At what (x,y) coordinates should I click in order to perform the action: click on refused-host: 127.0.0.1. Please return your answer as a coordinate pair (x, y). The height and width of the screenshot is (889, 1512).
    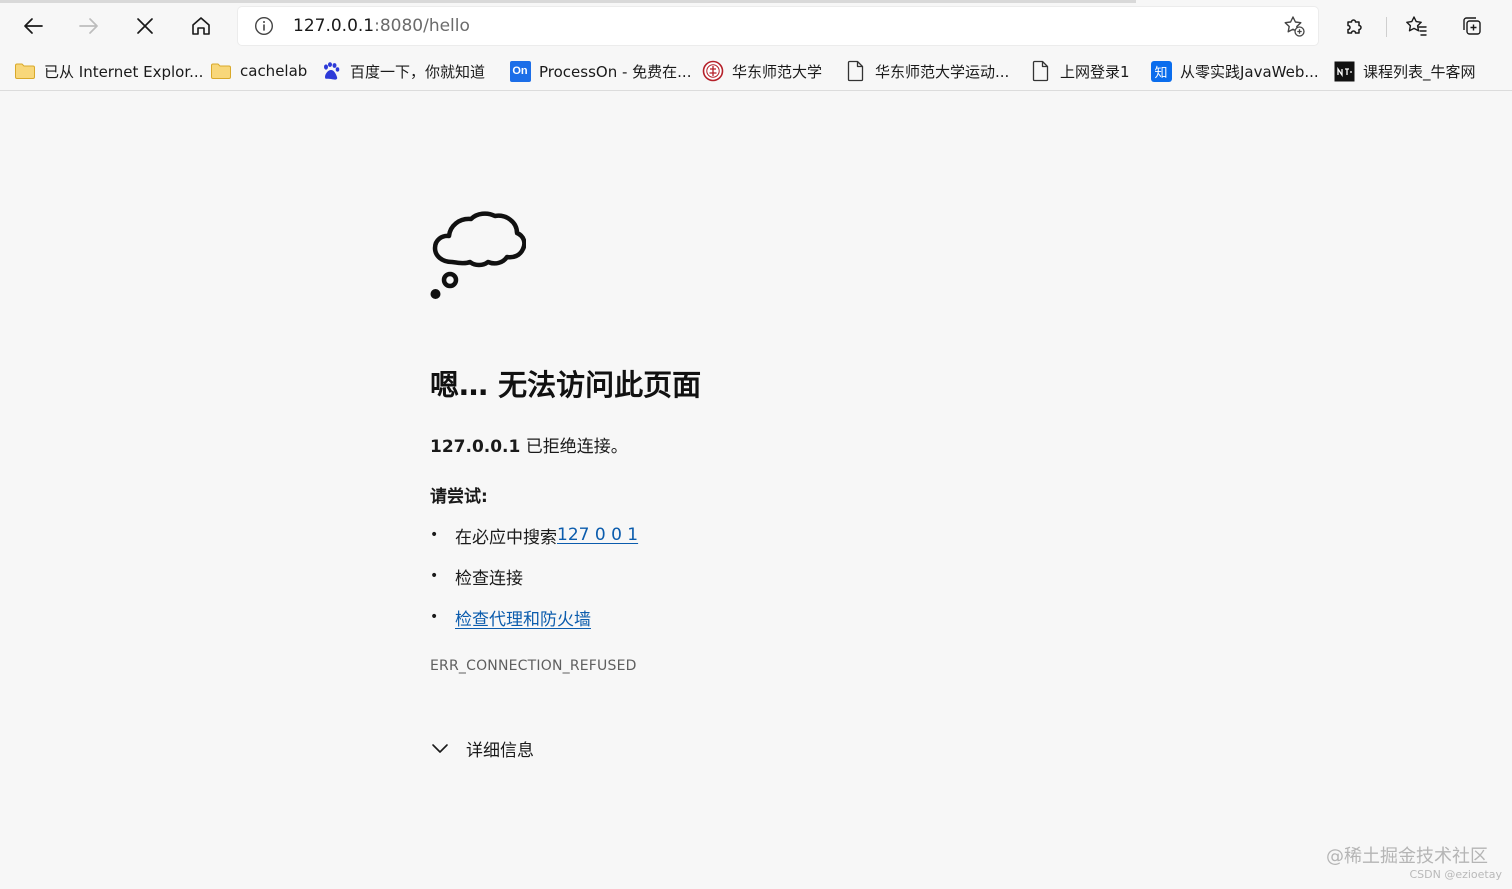
    Looking at the image, I should click on (475, 447).